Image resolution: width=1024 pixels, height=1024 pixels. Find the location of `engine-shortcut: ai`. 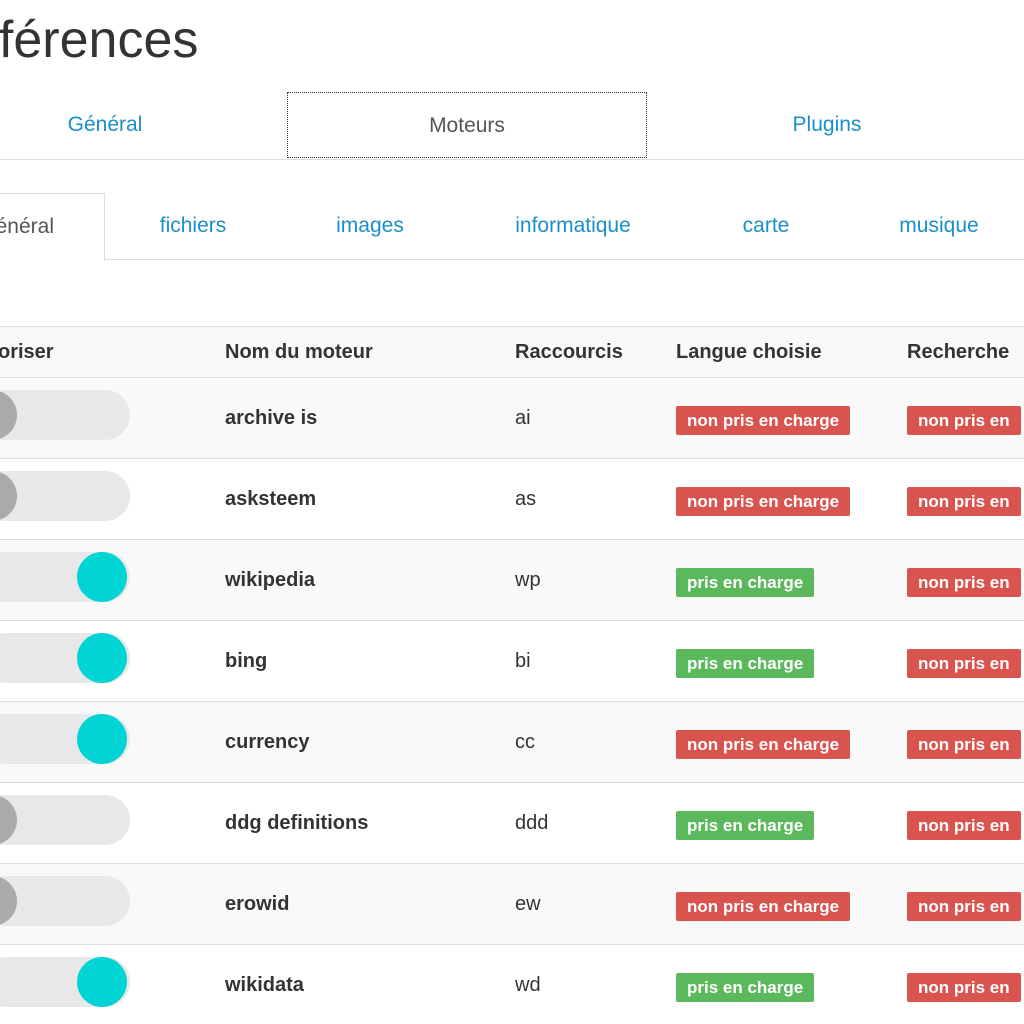

engine-shortcut: ai is located at coordinates (523, 418).